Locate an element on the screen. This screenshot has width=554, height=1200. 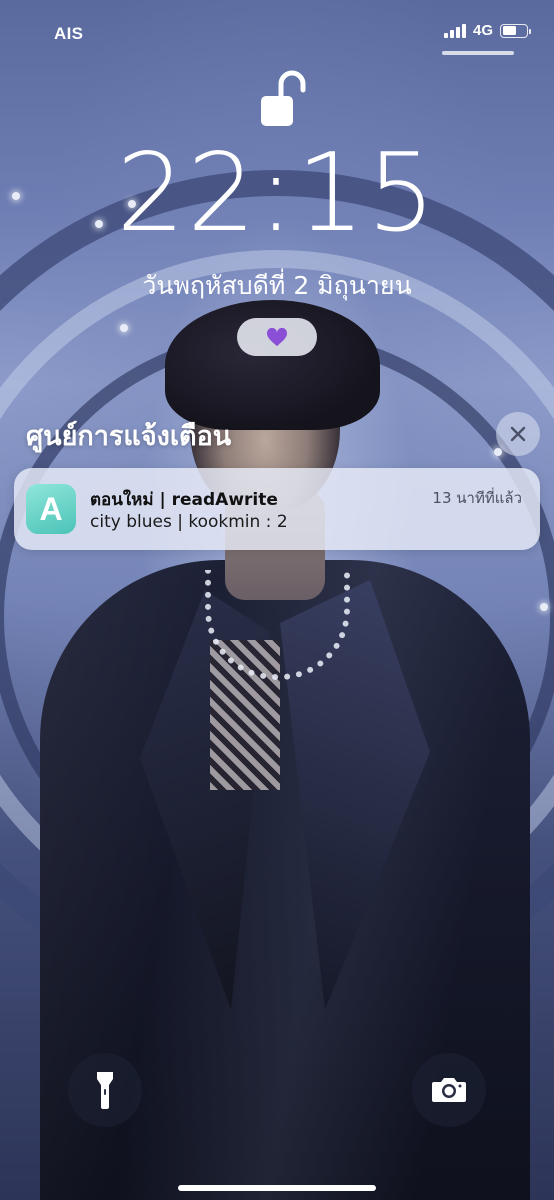
notification-center-title: ศูนย์การแจ้งเตือน is located at coordinates (129, 436).